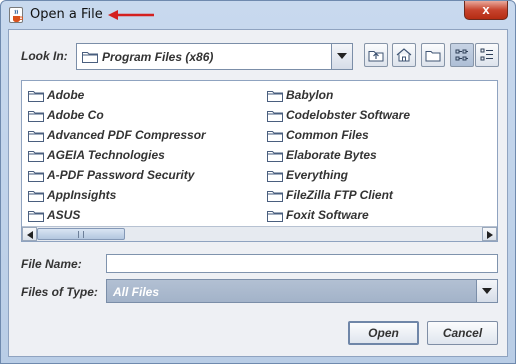 Image resolution: width=516 pixels, height=364 pixels. What do you see at coordinates (121, 175) in the screenshot?
I see `list-item-label: A-PDF Password Security` at bounding box center [121, 175].